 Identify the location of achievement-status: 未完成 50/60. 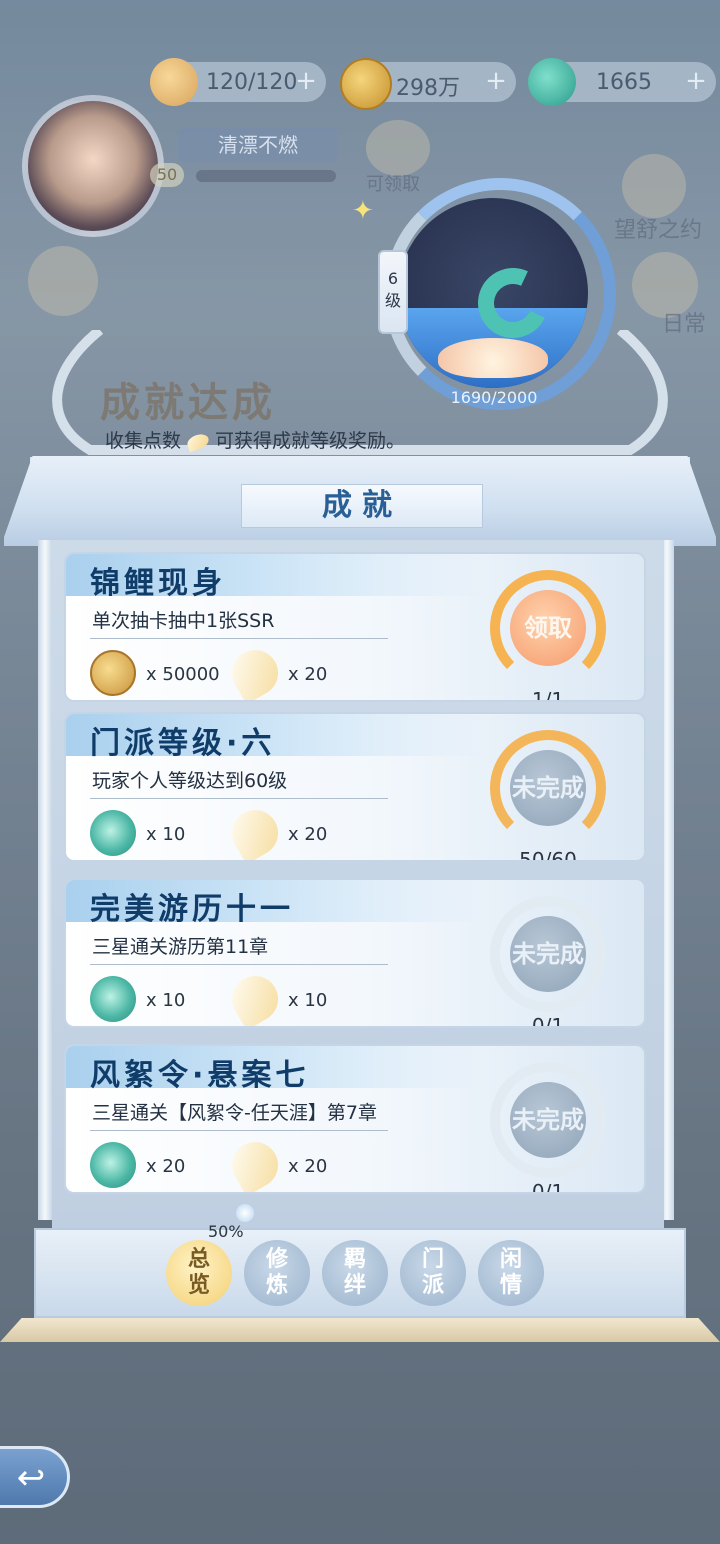
(548, 795).